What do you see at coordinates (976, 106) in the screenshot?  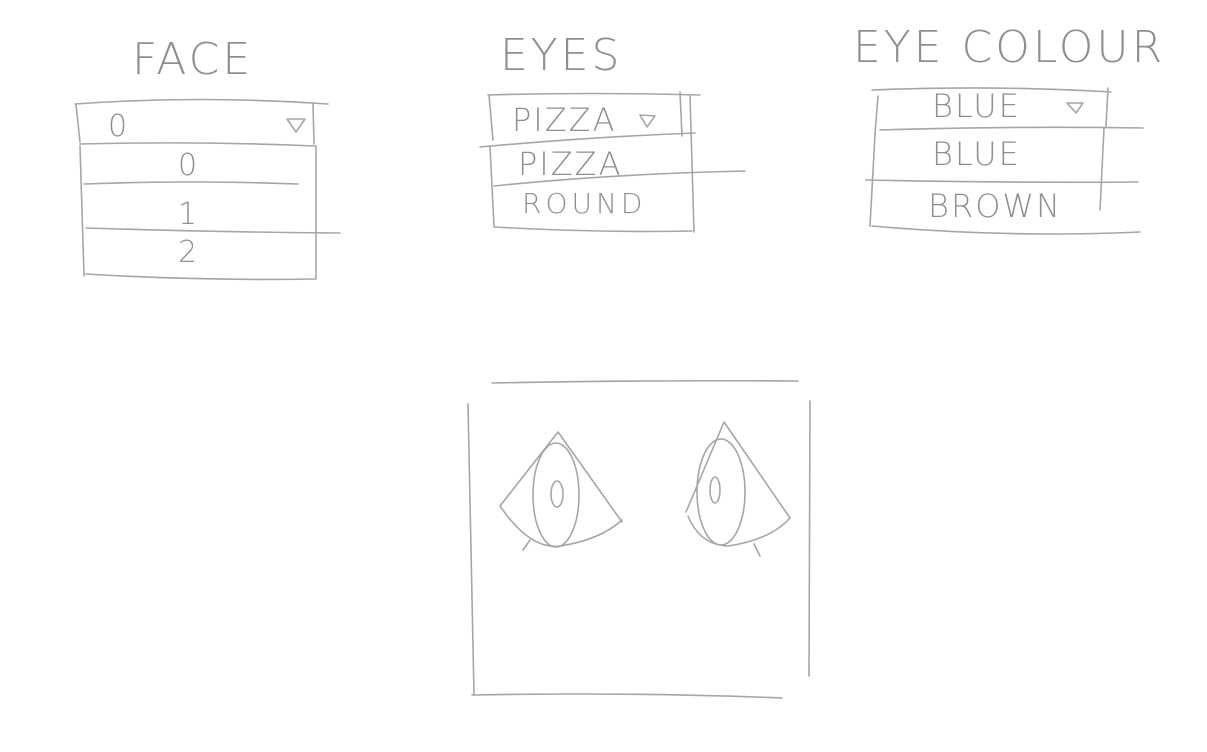 I see `eye-colour-selected-value: BLUE` at bounding box center [976, 106].